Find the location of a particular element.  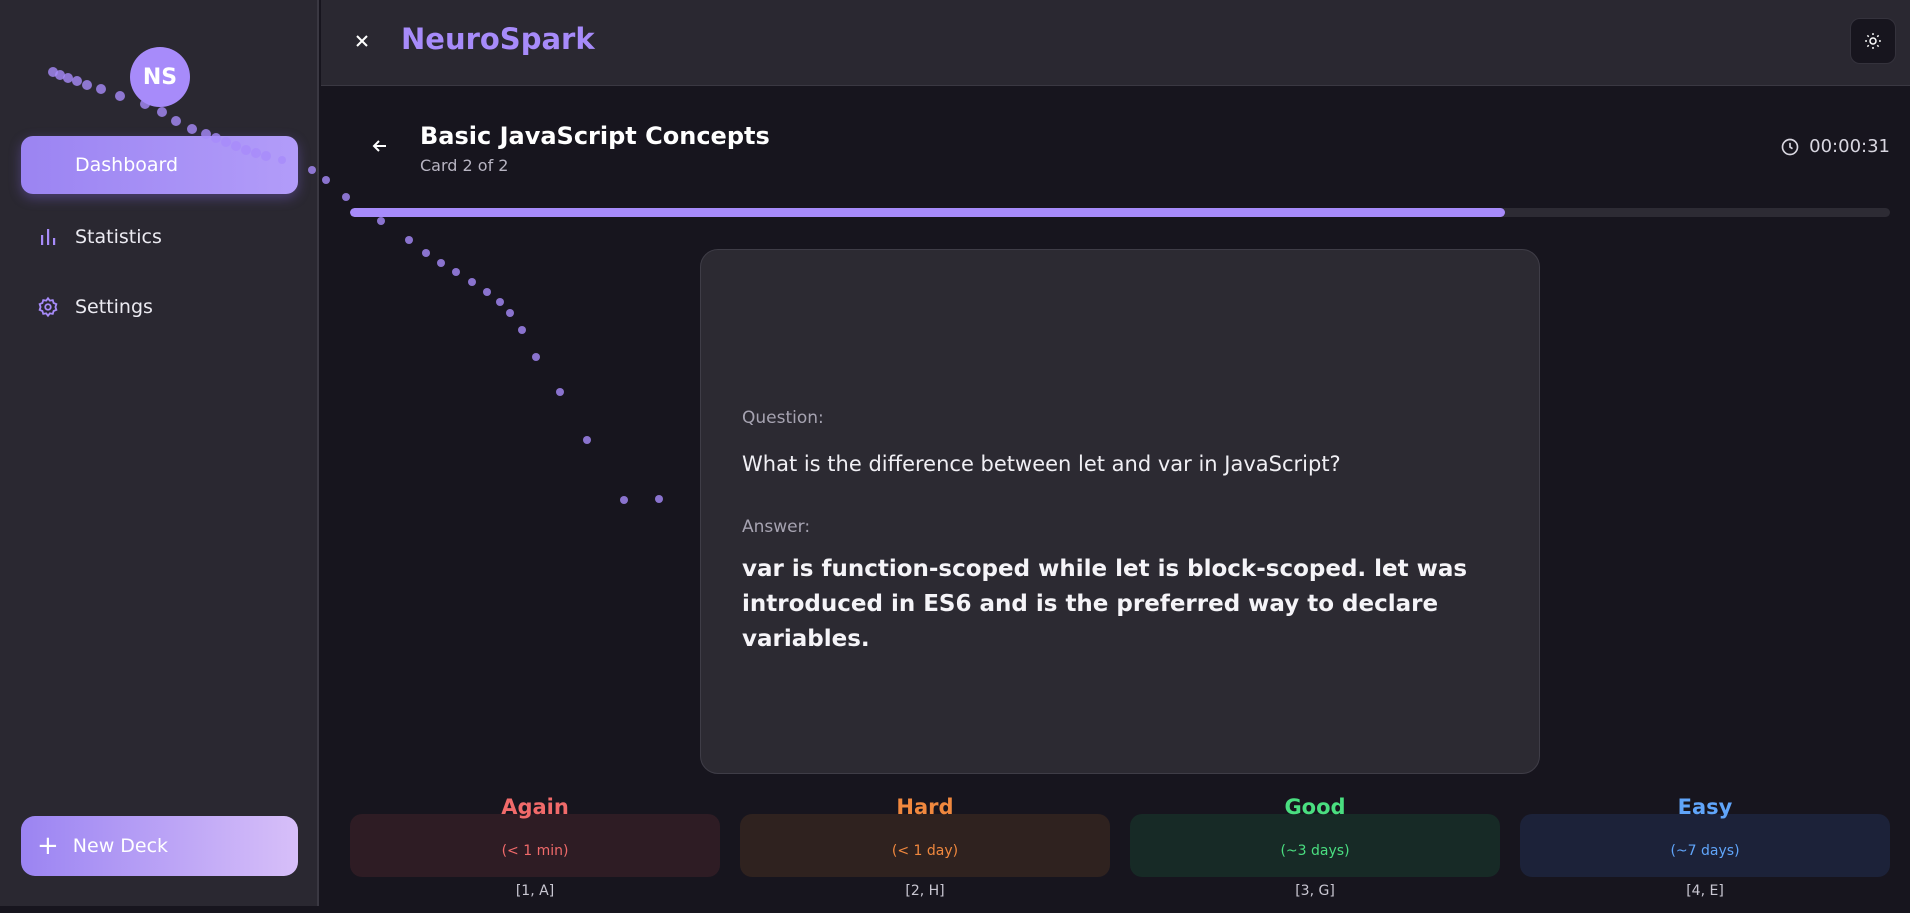

close-icon is located at coordinates (362, 41).